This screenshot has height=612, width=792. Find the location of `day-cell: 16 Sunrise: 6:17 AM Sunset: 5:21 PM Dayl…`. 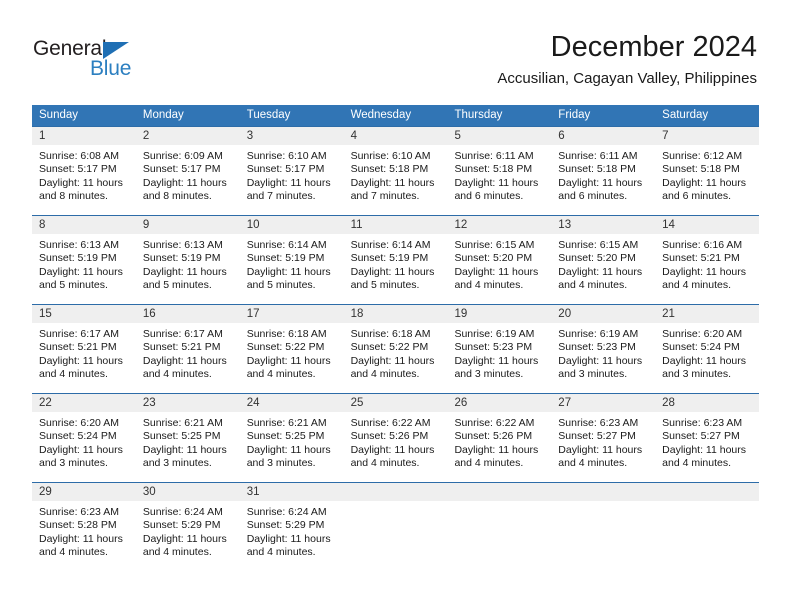

day-cell: 16 Sunrise: 6:17 AM Sunset: 5:21 PM Dayl… is located at coordinates (187, 349).